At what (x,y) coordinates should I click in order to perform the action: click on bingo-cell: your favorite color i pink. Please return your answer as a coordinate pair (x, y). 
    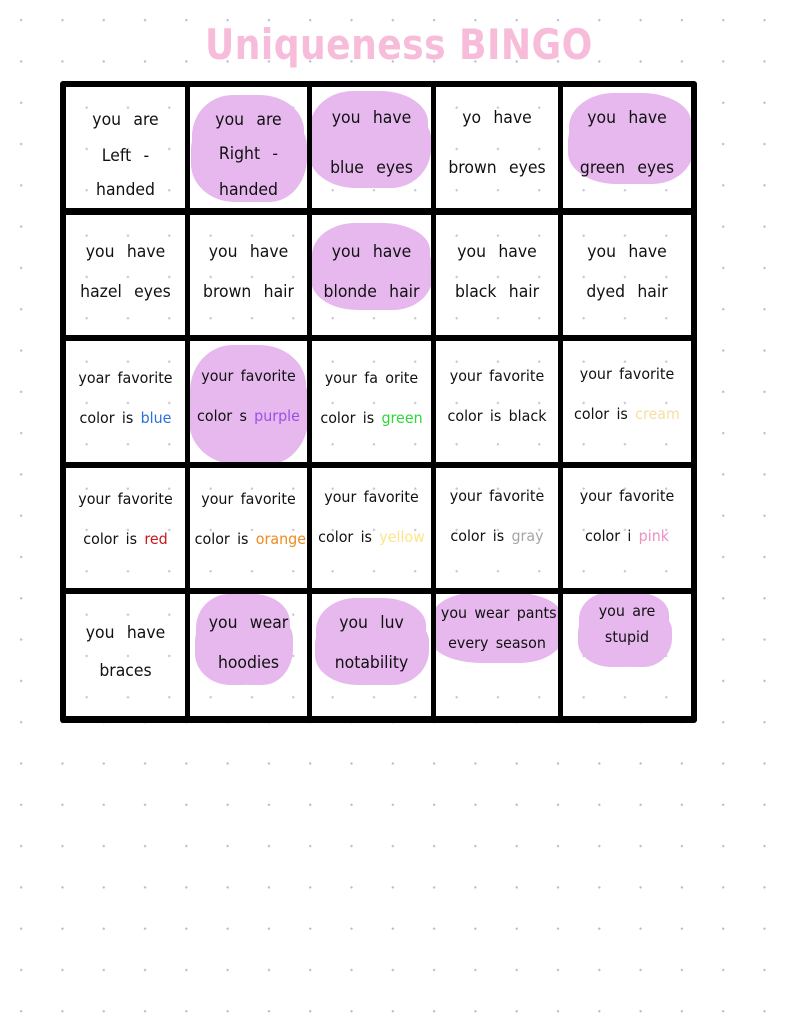
    Looking at the image, I should click on (627, 528).